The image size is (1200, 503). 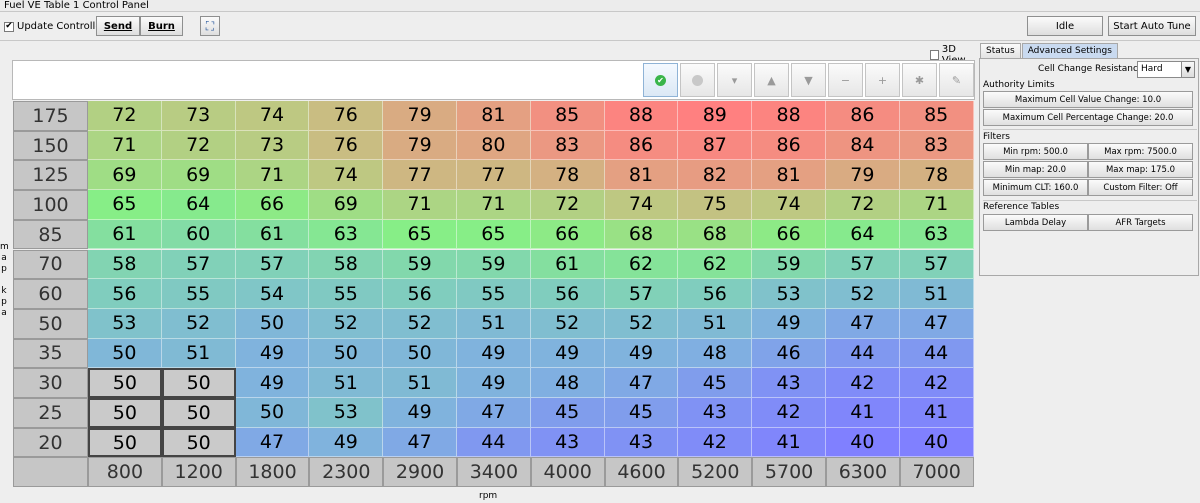 I want to click on ve-cell: 42, so click(x=863, y=383).